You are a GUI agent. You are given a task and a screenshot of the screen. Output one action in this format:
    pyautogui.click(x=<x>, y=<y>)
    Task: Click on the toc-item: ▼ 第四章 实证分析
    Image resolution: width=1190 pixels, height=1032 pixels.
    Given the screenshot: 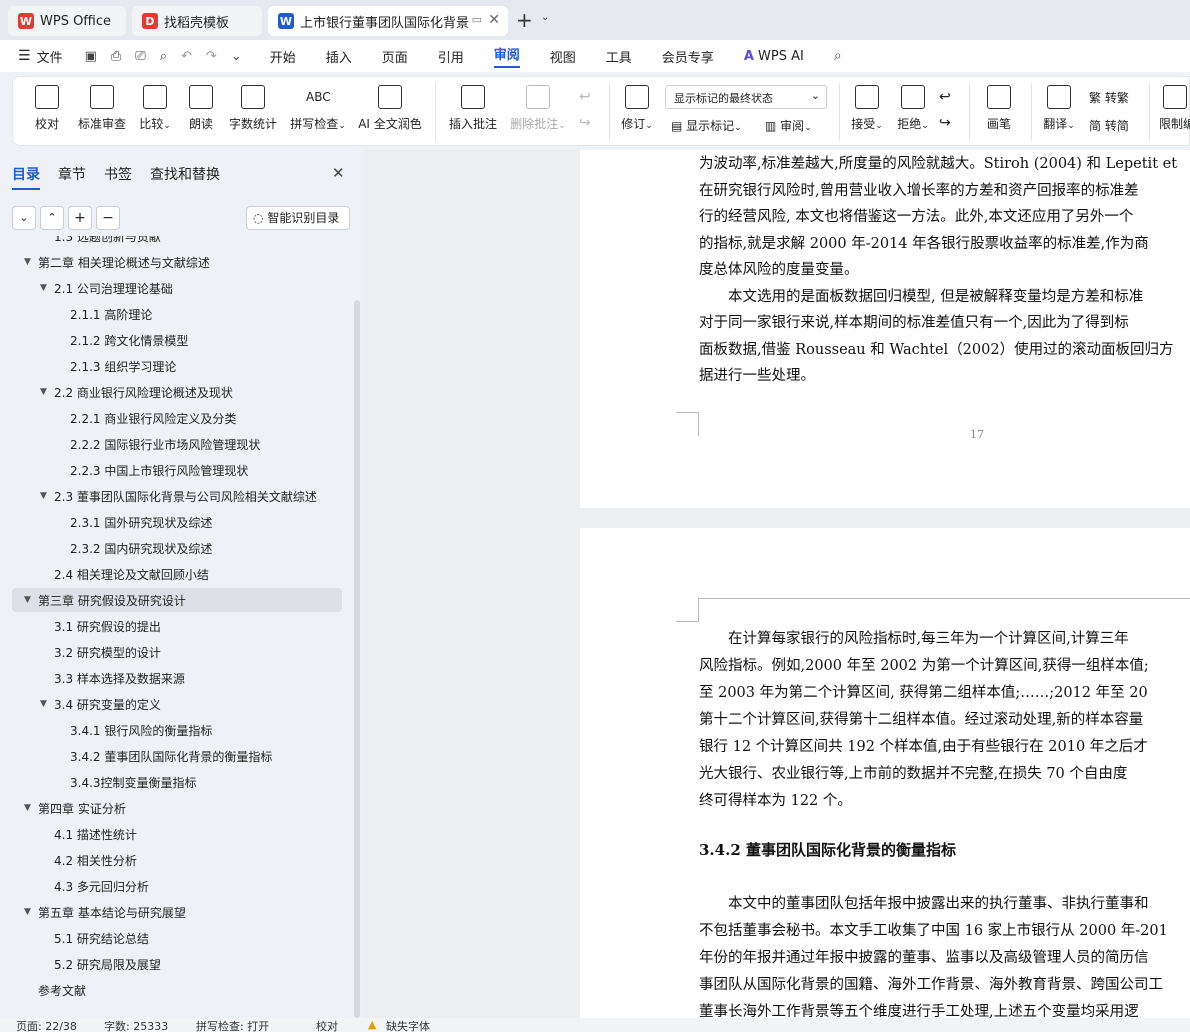 What is the action you would take?
    pyautogui.click(x=171, y=808)
    